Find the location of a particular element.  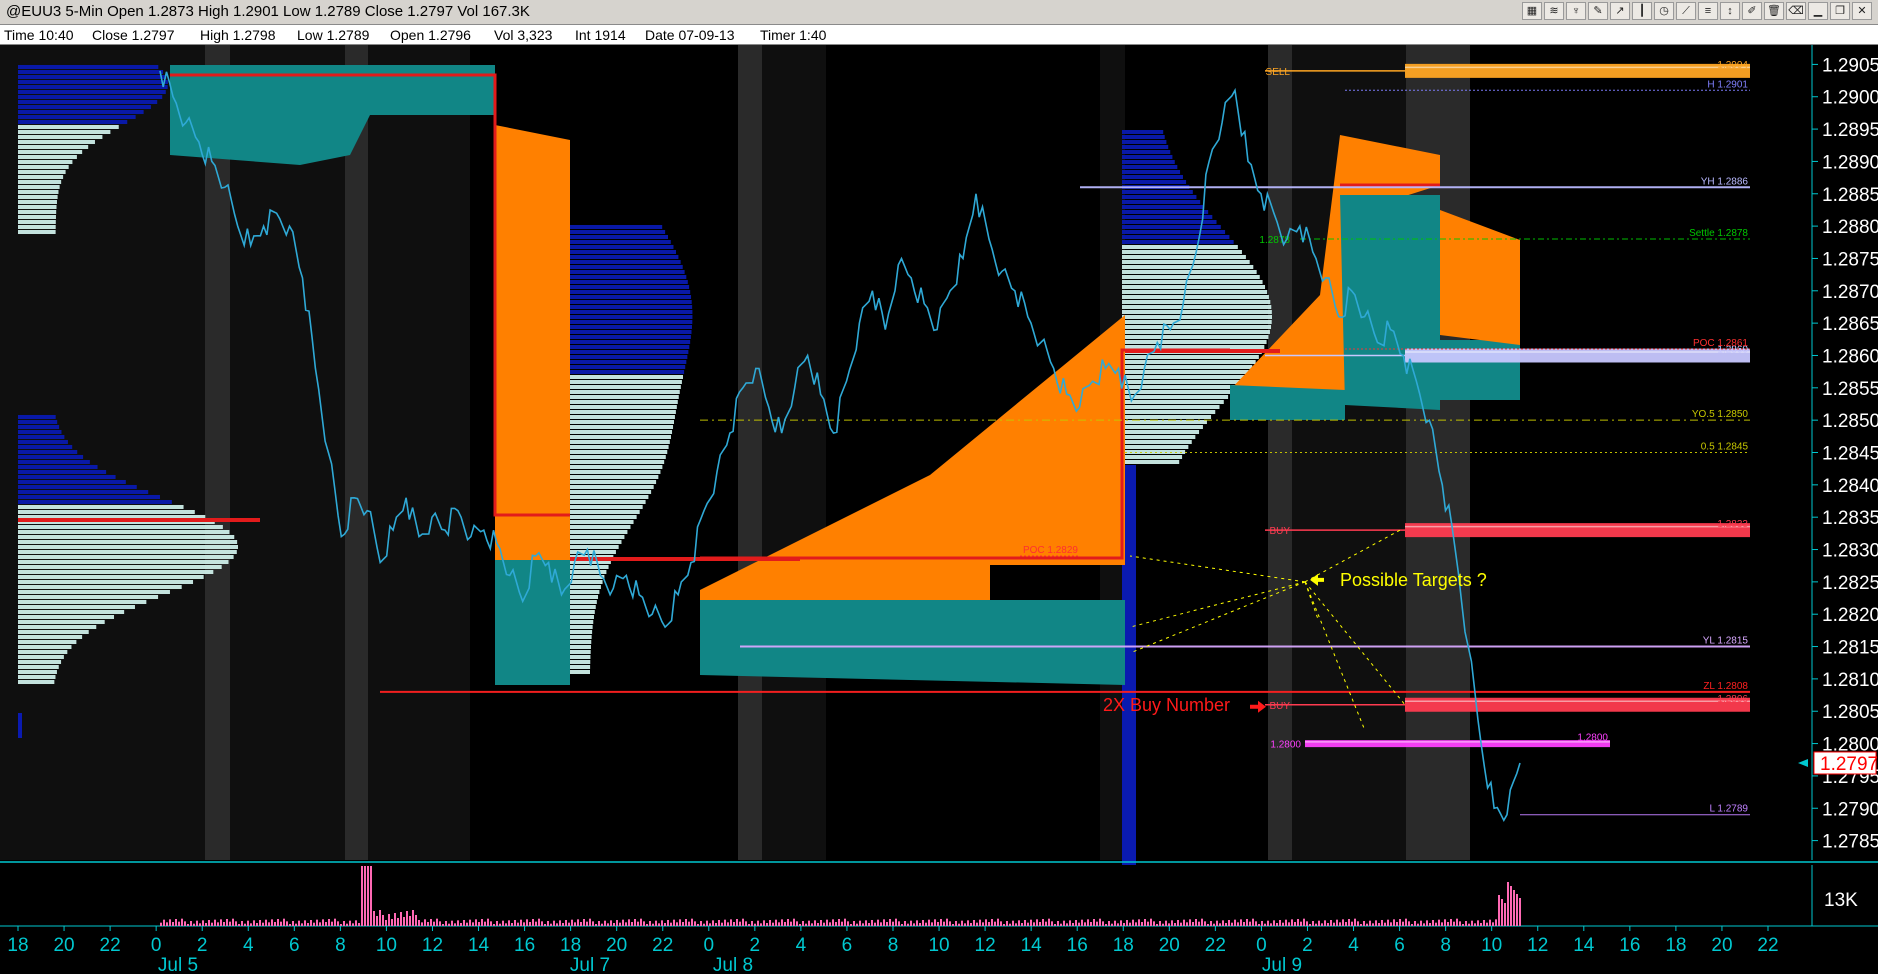

orange-area is located at coordinates (532, 342).